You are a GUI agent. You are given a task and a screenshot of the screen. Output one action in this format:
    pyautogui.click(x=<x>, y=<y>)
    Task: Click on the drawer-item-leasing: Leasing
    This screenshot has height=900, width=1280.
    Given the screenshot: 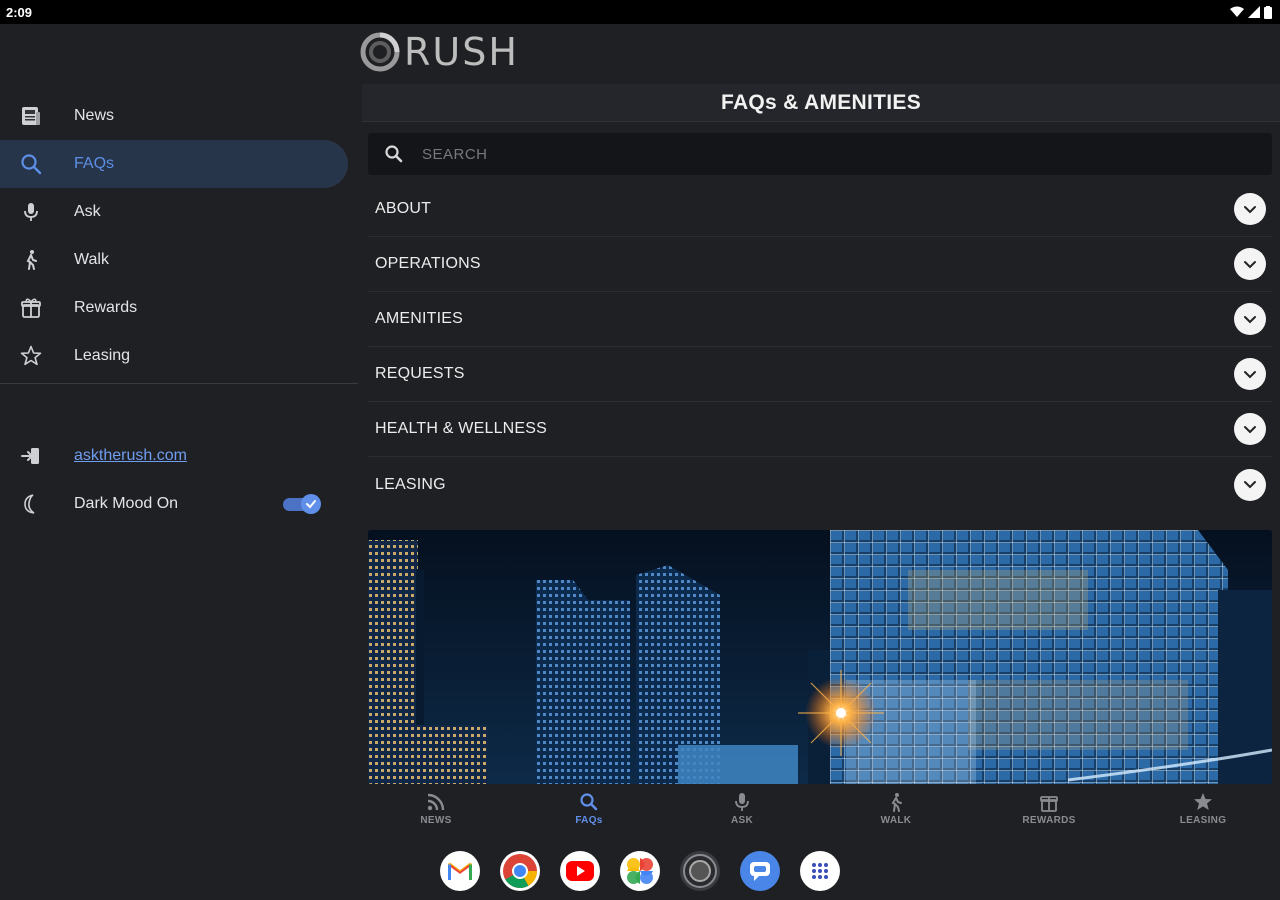 What is the action you would take?
    pyautogui.click(x=174, y=356)
    